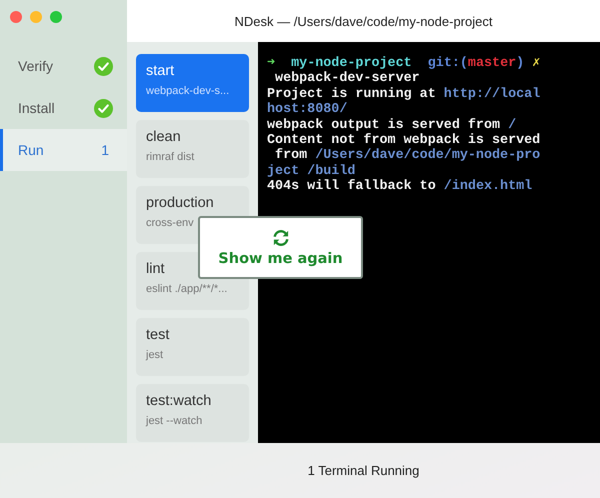 The width and height of the screenshot is (600, 498). What do you see at coordinates (105, 150) in the screenshot?
I see `step-count: 1` at bounding box center [105, 150].